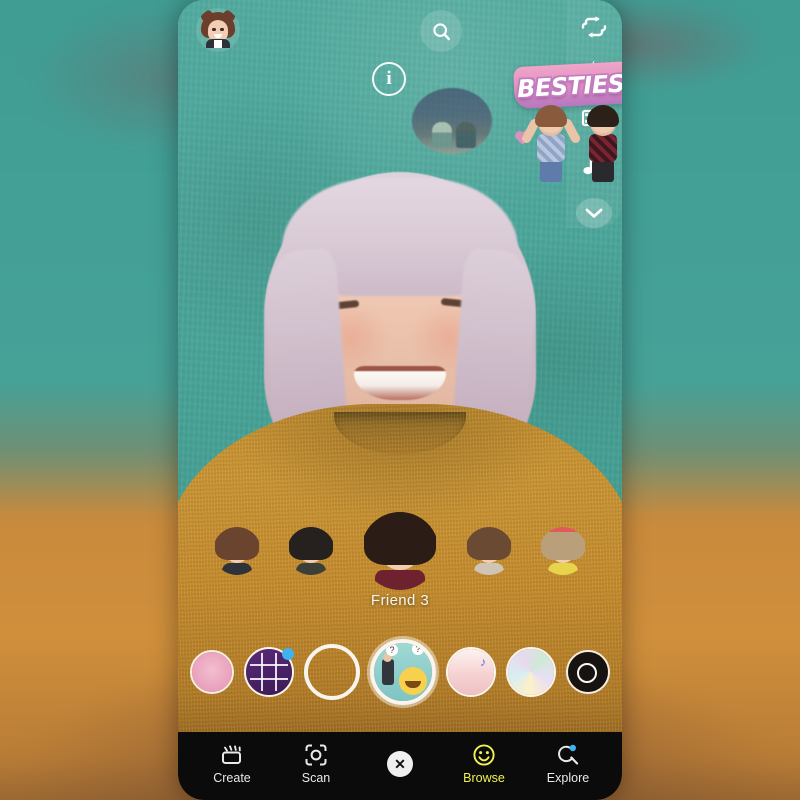  I want to click on close-glyph: ✕, so click(400, 763).